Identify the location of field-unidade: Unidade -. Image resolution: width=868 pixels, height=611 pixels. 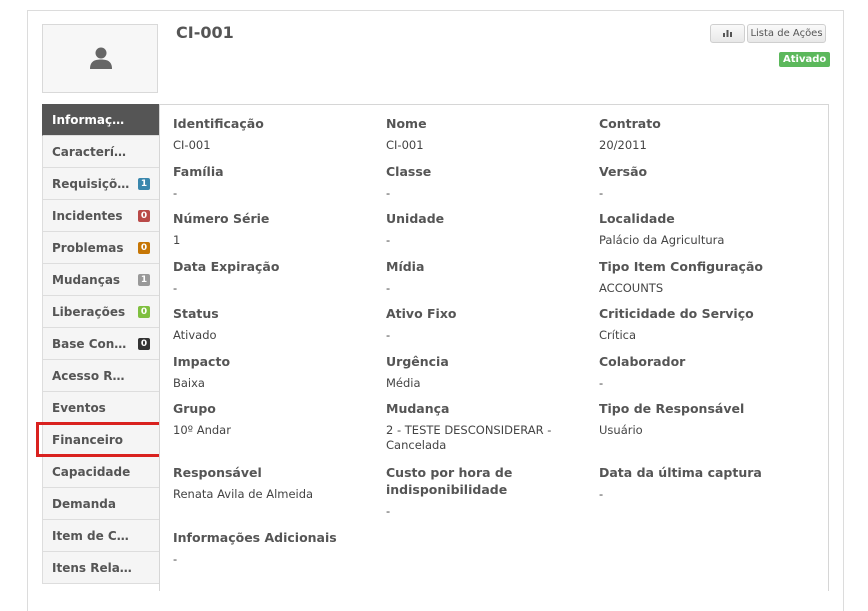
(486, 229).